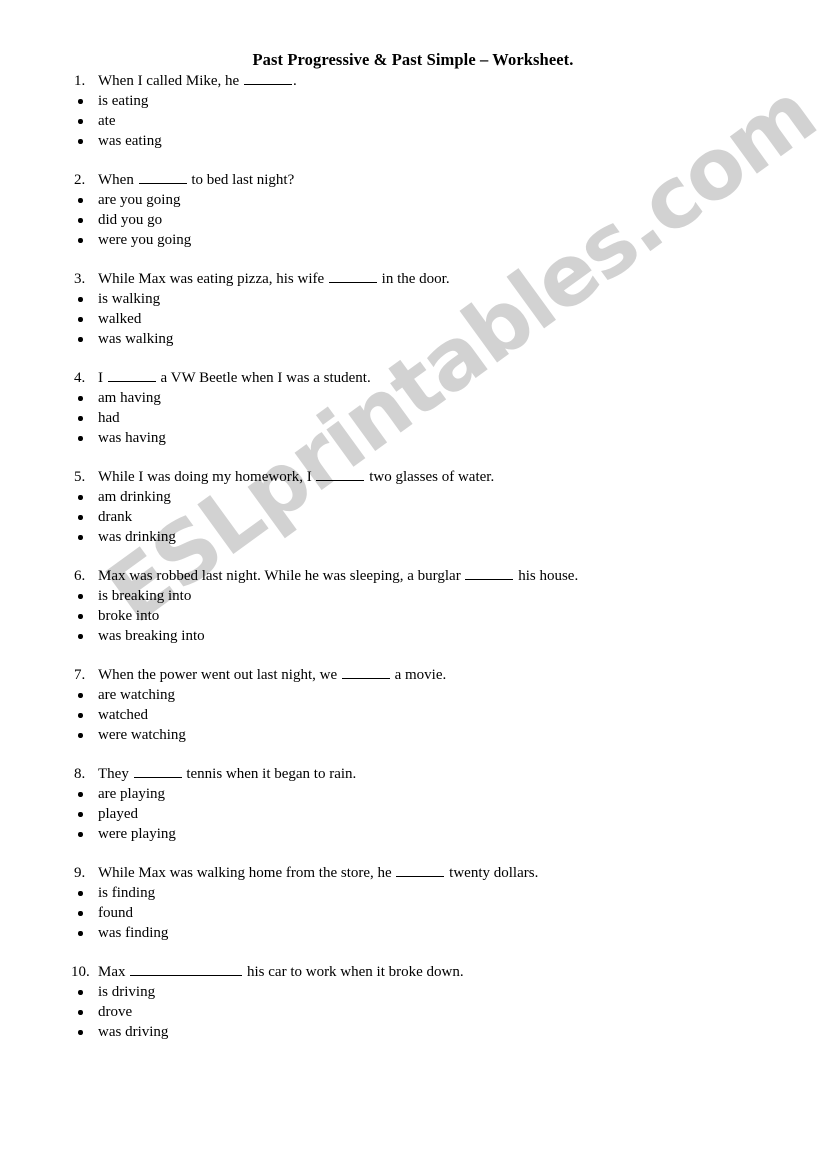 The width and height of the screenshot is (826, 1169). What do you see at coordinates (123, 101) in the screenshot?
I see `answer-option-label: is eating` at bounding box center [123, 101].